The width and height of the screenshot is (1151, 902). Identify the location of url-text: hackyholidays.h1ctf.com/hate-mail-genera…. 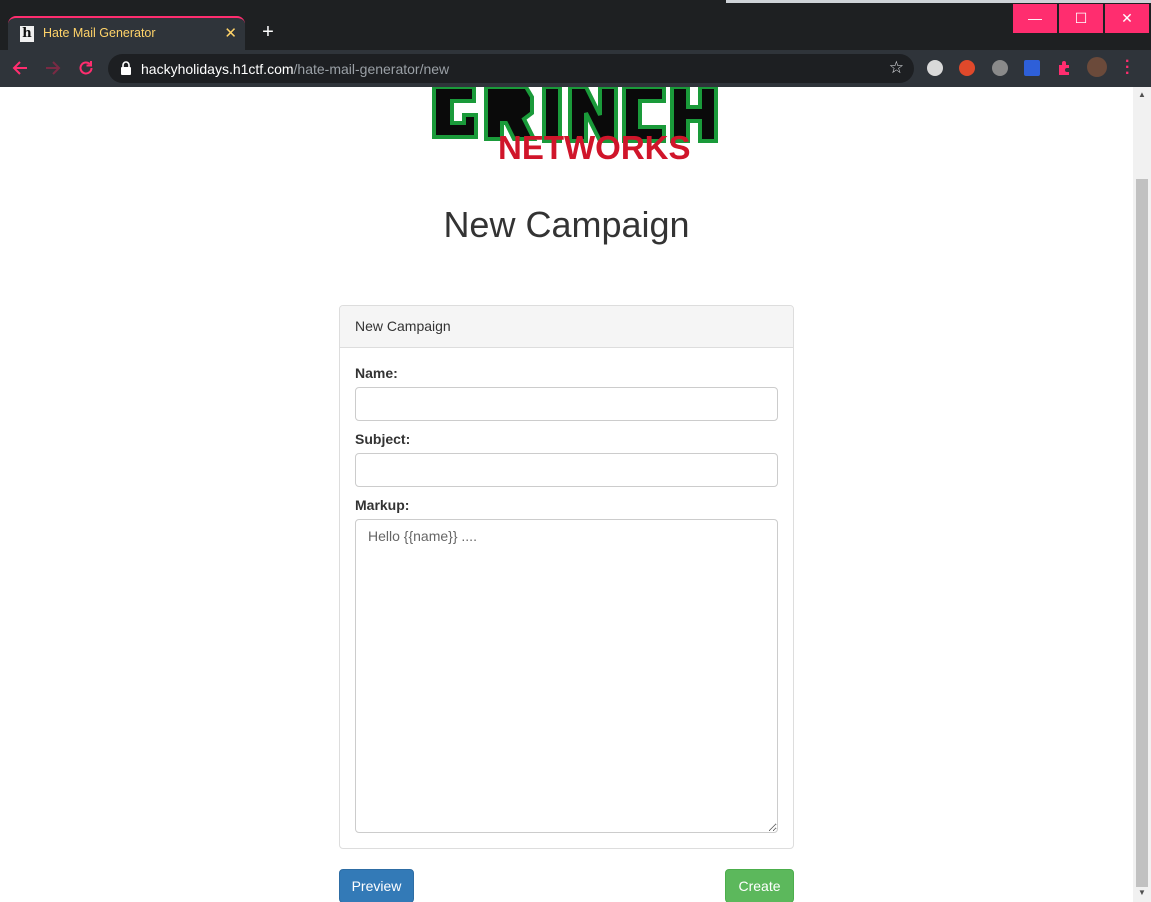
(295, 69).